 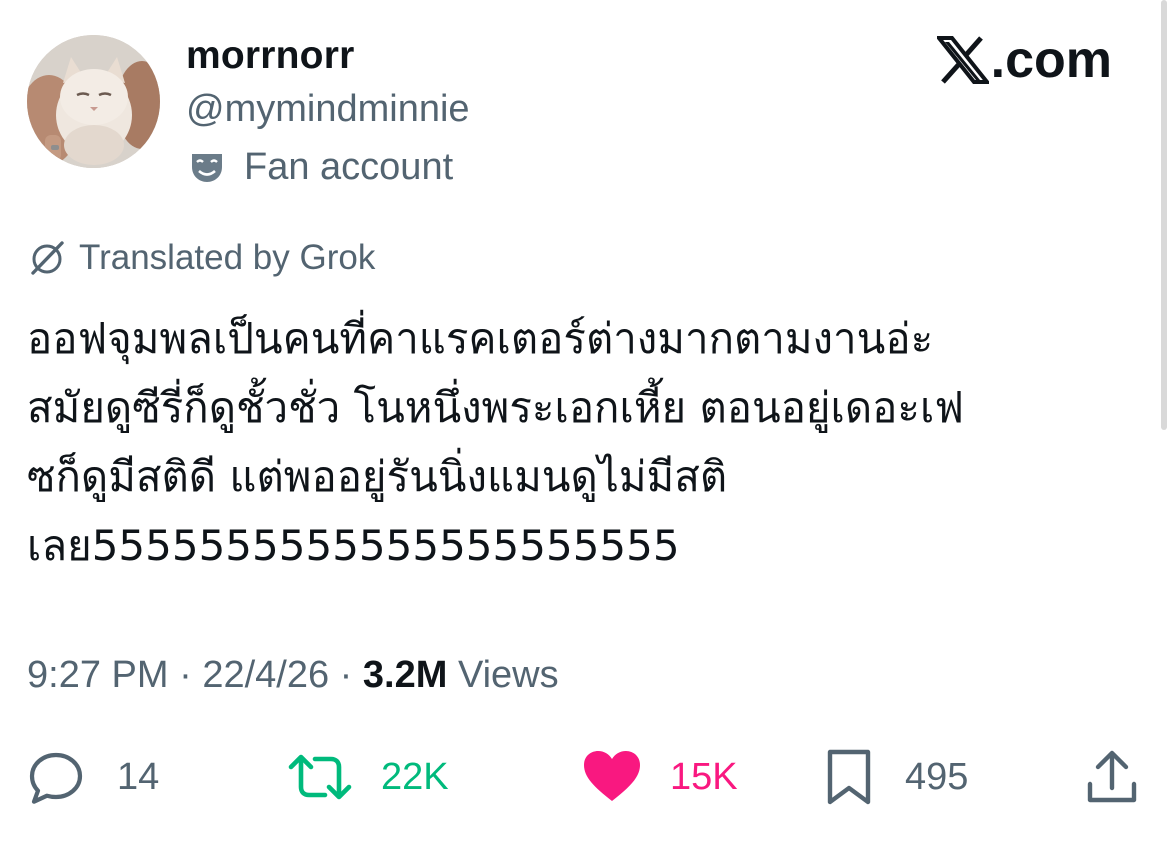 What do you see at coordinates (368, 777) in the screenshot?
I see `repost-button: 22K` at bounding box center [368, 777].